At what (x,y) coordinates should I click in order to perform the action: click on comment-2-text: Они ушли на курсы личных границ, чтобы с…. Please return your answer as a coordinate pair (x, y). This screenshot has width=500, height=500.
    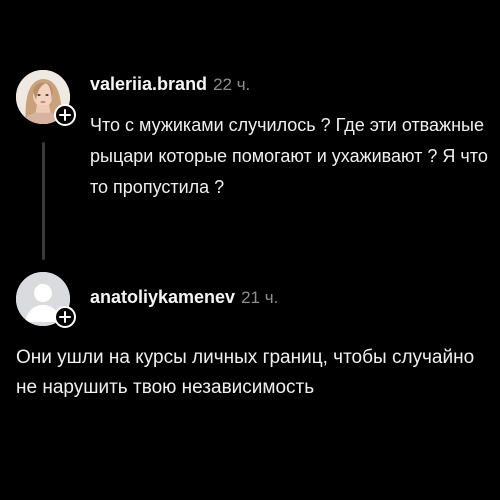
    Looking at the image, I should click on (245, 372).